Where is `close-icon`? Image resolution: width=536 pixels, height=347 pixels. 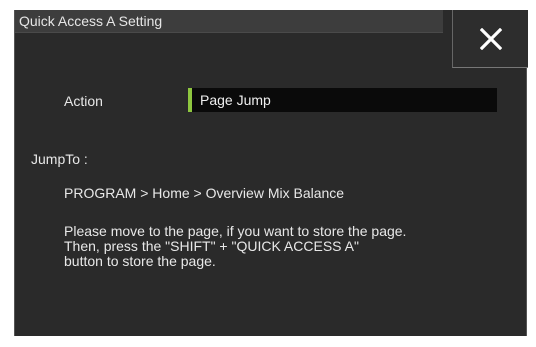
close-icon is located at coordinates (491, 39).